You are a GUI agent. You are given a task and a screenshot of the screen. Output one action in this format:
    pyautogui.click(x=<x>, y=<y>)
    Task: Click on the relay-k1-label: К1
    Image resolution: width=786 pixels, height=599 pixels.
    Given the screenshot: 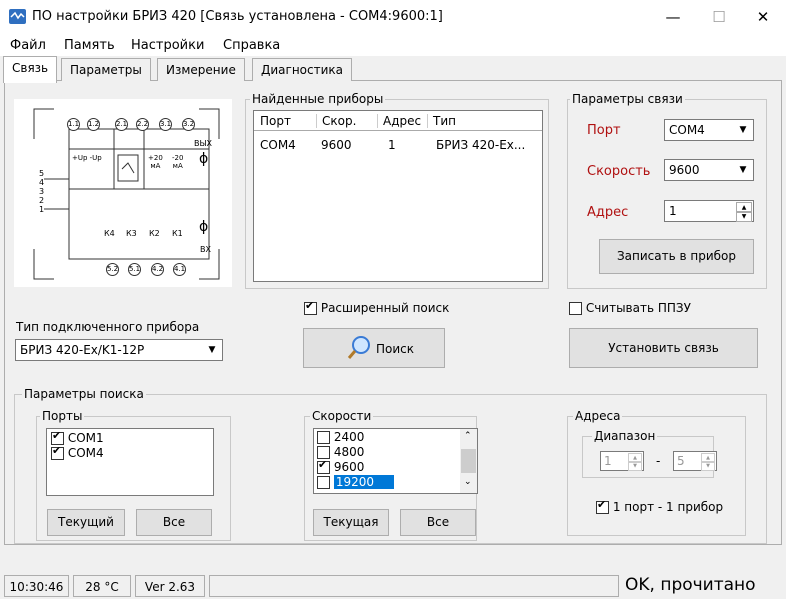 What is the action you would take?
    pyautogui.click(x=177, y=233)
    